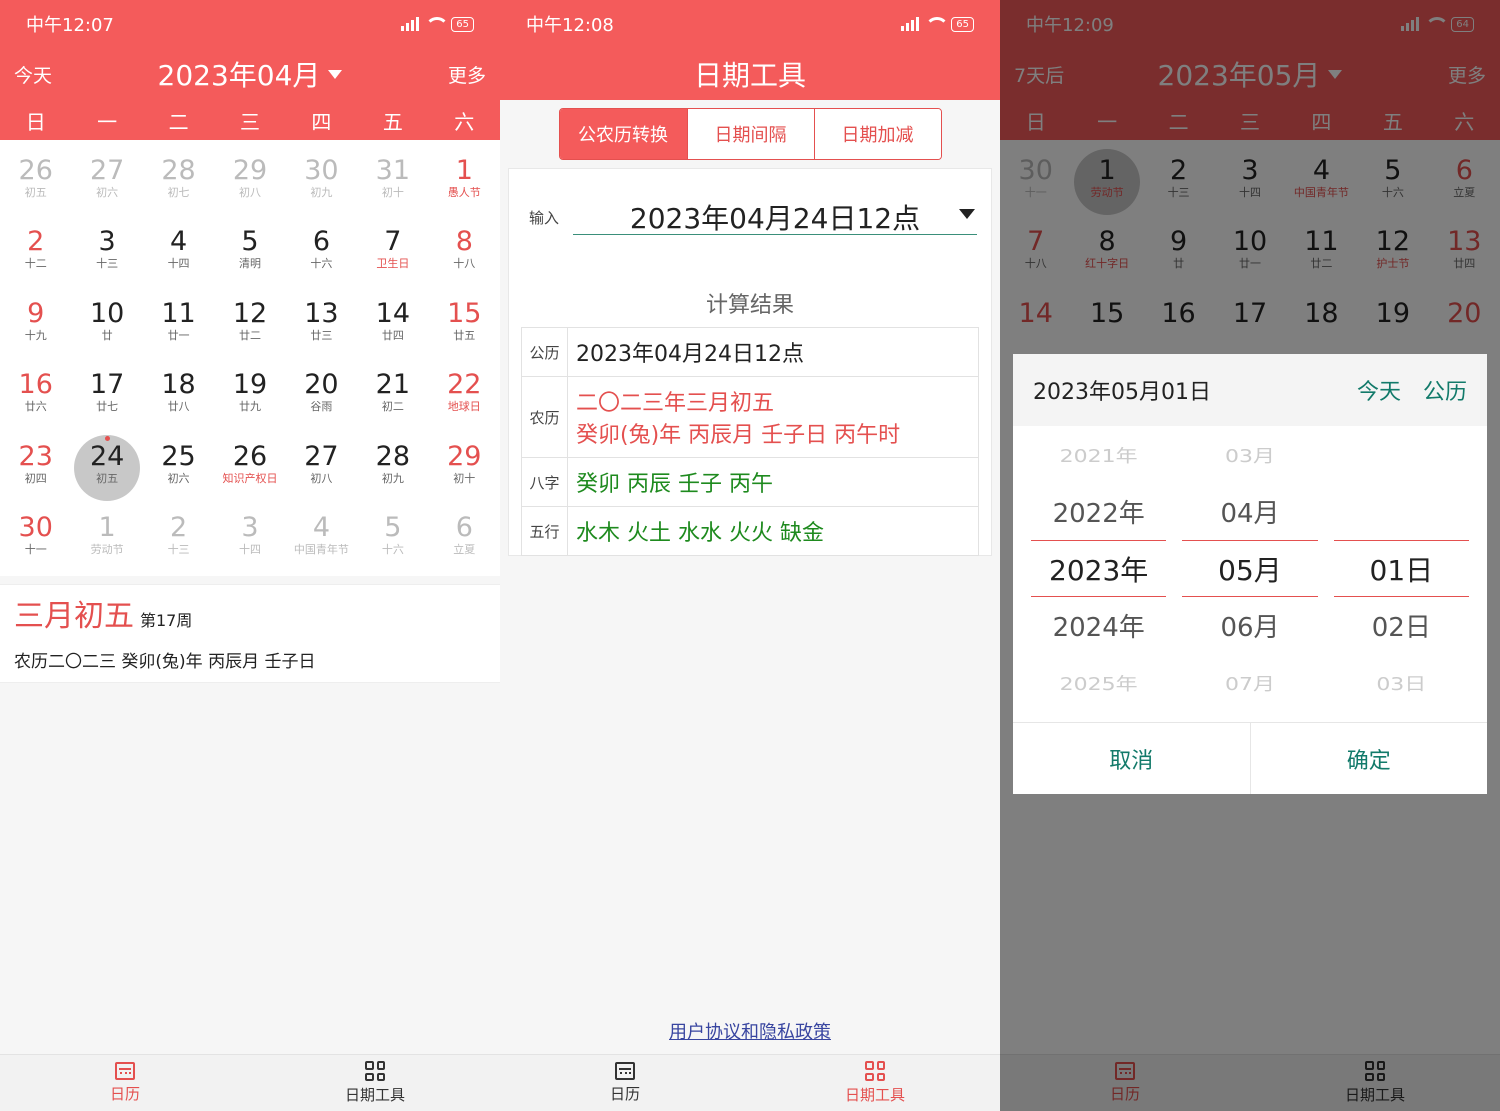 The width and height of the screenshot is (1500, 1111). What do you see at coordinates (54, 74) in the screenshot?
I see `today-button: 今天` at bounding box center [54, 74].